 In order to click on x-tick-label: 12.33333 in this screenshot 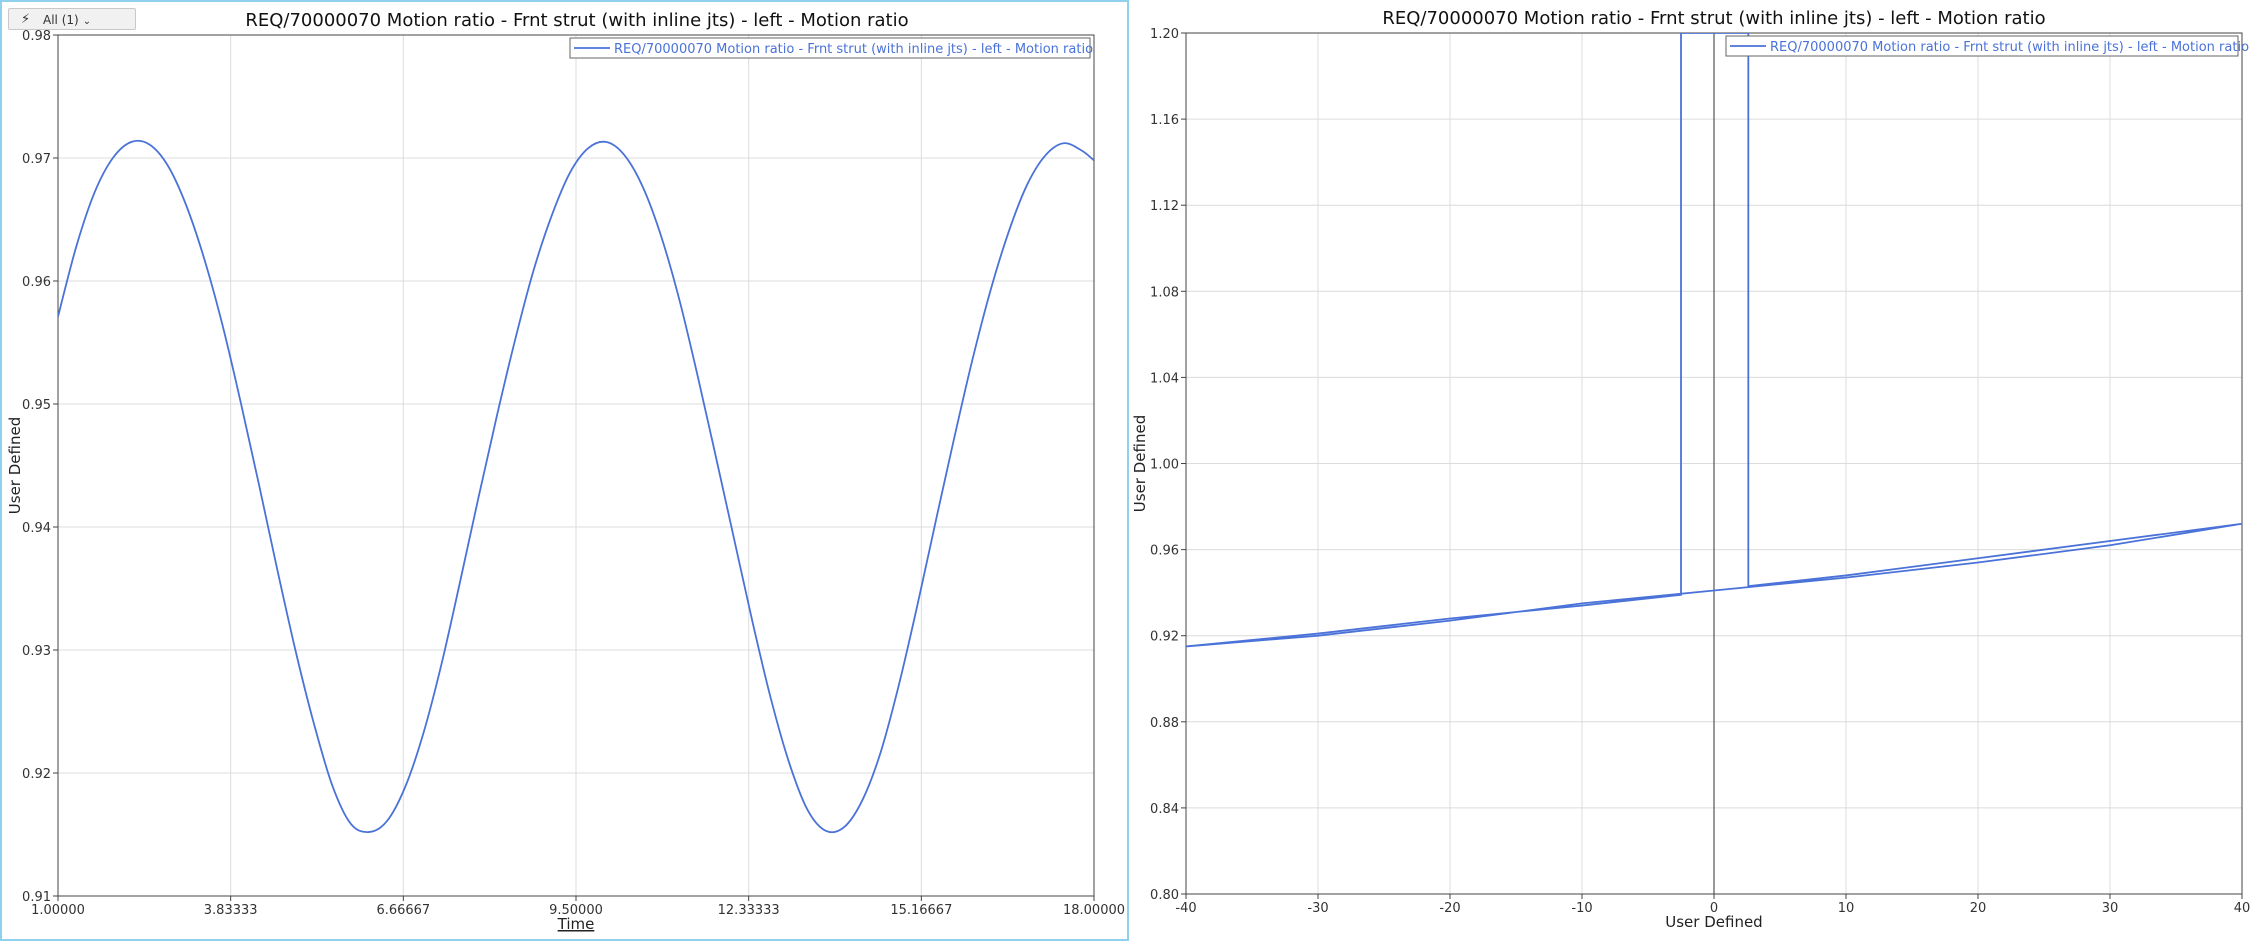, I will do `click(749, 910)`.